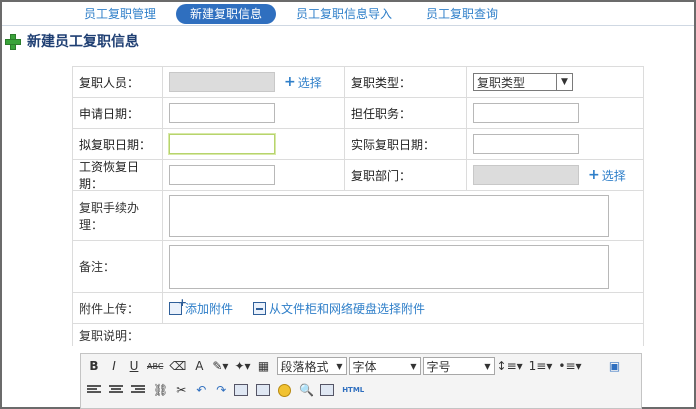 The image size is (696, 409). What do you see at coordinates (222, 175) in the screenshot?
I see `salary-date-input` at bounding box center [222, 175].